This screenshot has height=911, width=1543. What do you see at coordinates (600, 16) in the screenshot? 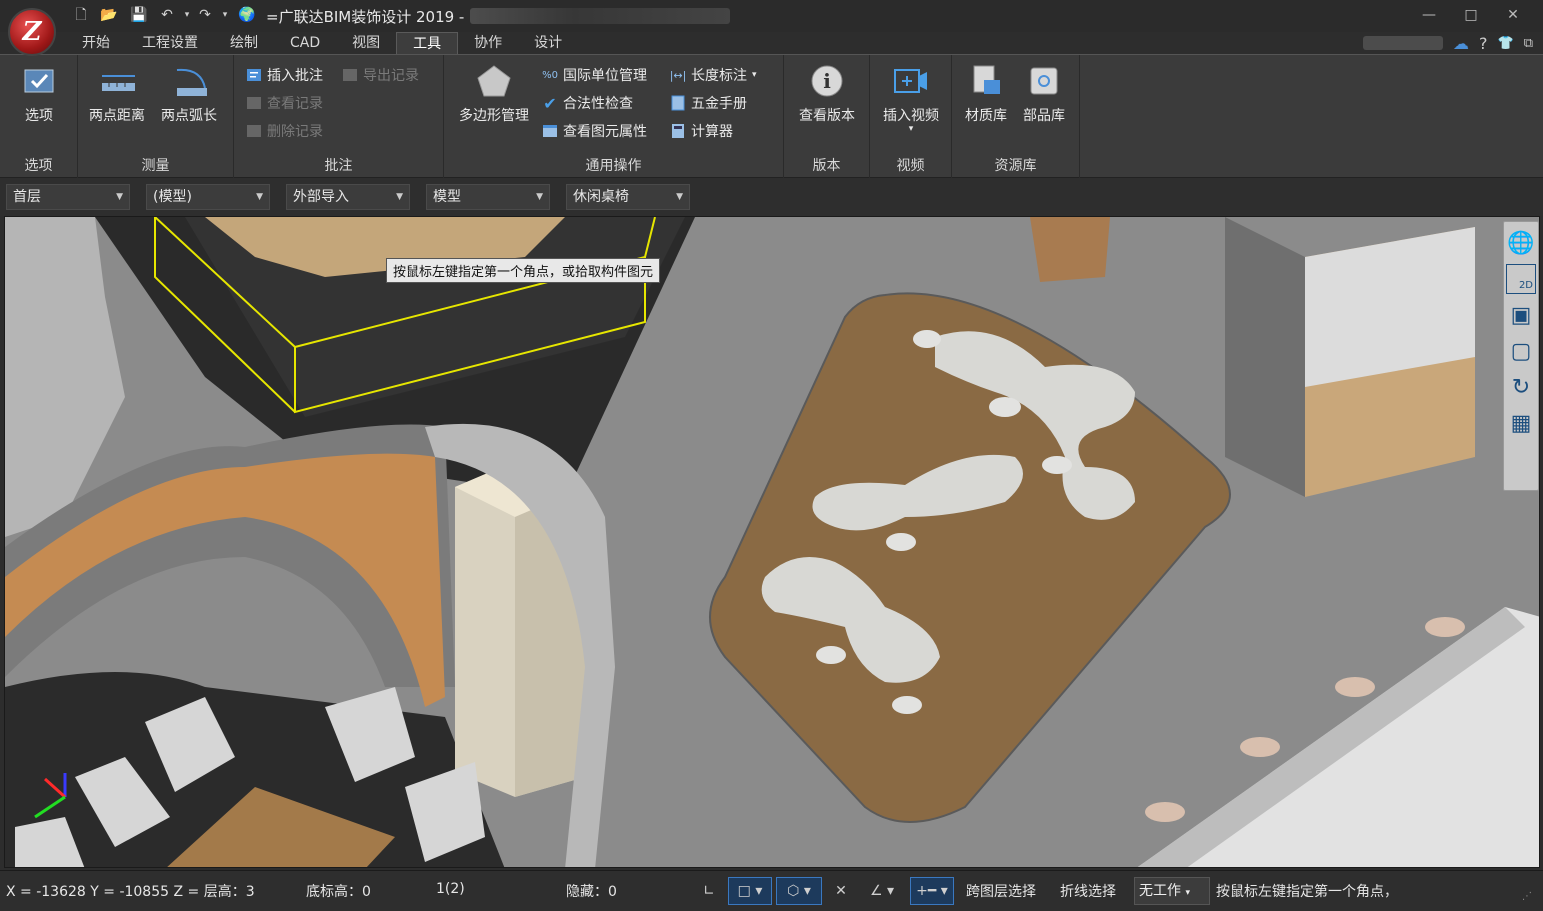
I see `title-file-name-redacted` at bounding box center [600, 16].